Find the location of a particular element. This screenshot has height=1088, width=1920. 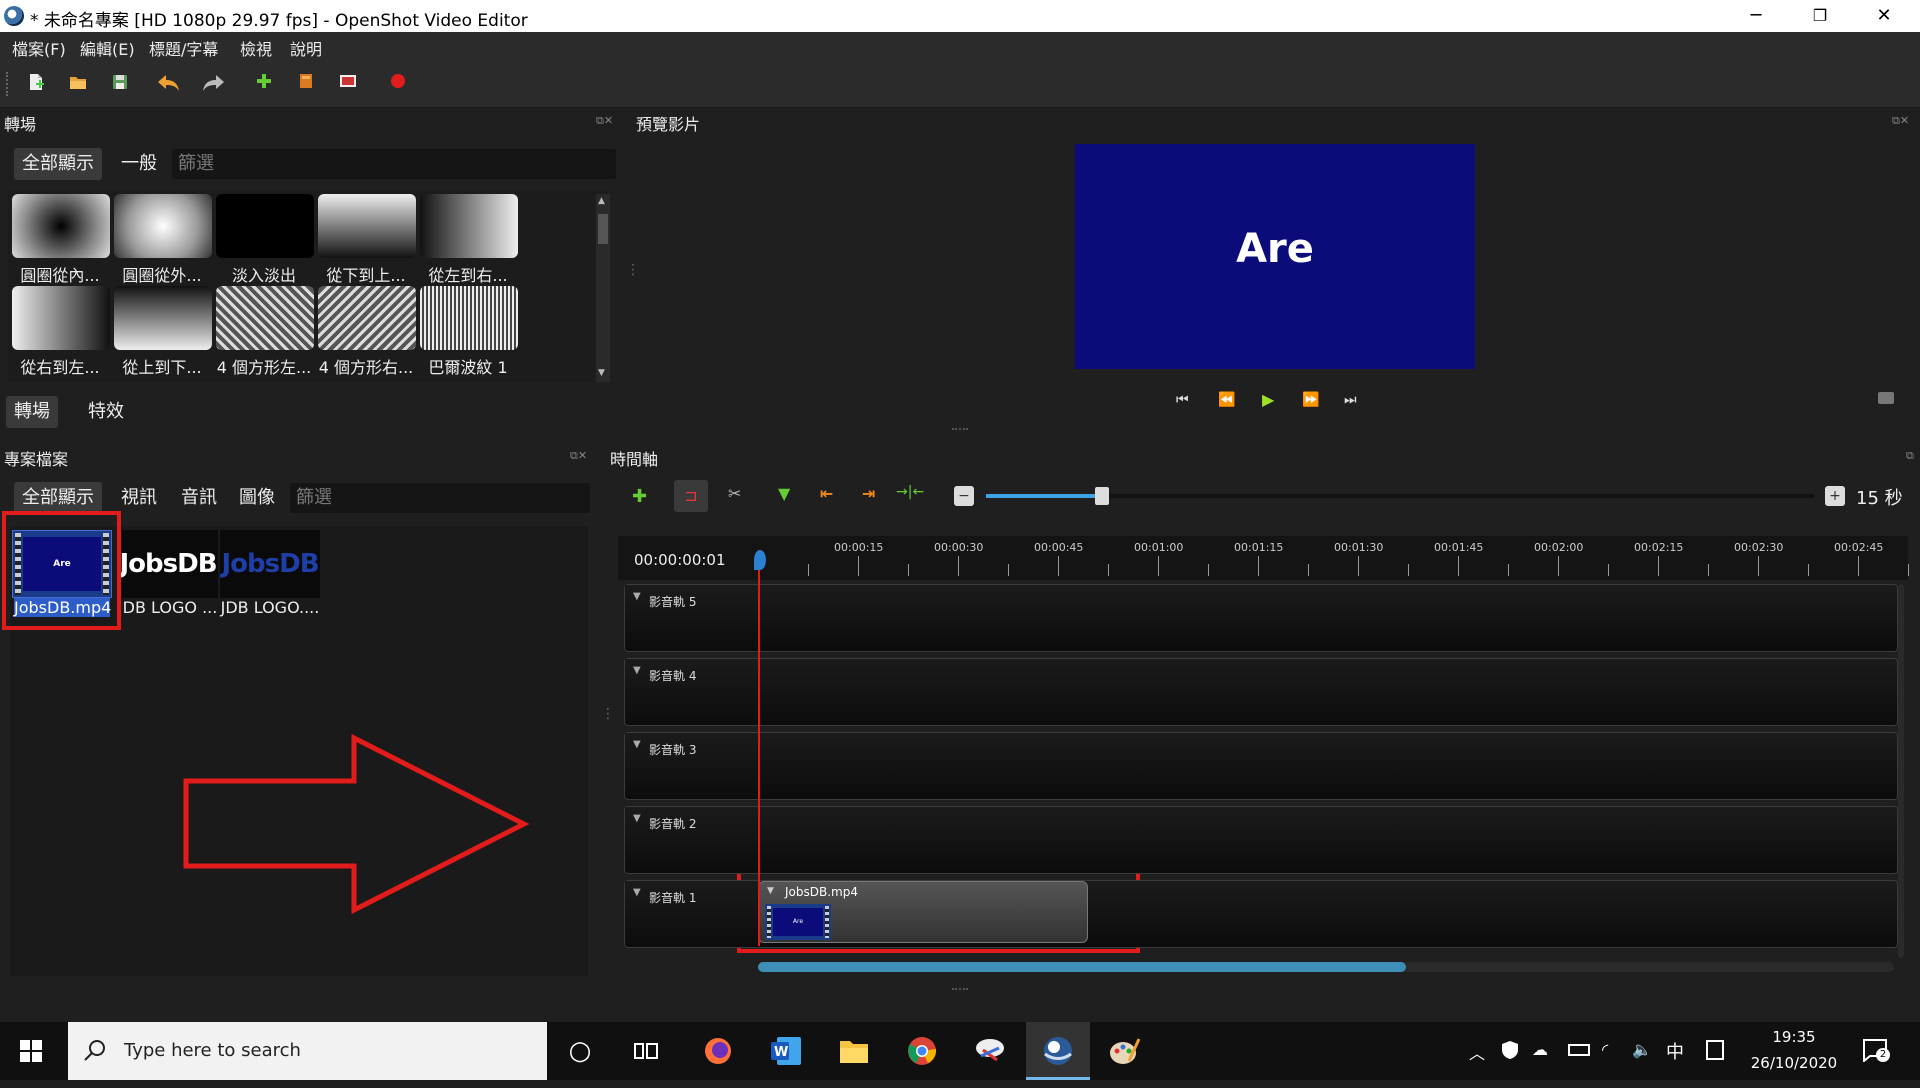

track-2: ▼ 影音軌 2 is located at coordinates (1261, 840).